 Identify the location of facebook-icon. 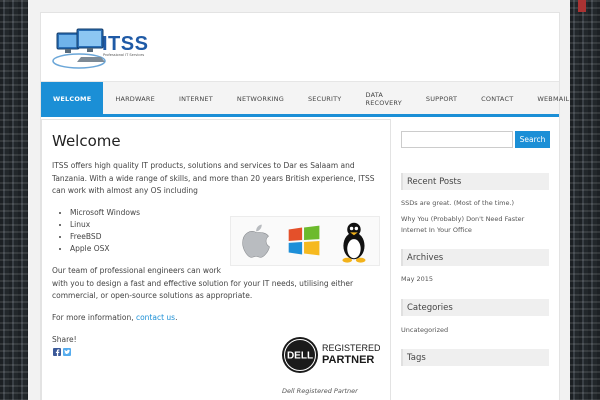
(57, 352).